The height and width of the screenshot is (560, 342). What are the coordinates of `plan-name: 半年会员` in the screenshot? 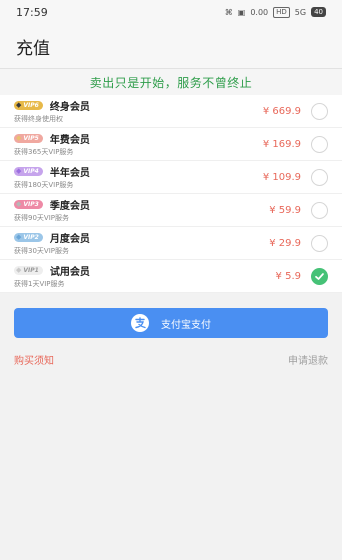 It's located at (69, 173).